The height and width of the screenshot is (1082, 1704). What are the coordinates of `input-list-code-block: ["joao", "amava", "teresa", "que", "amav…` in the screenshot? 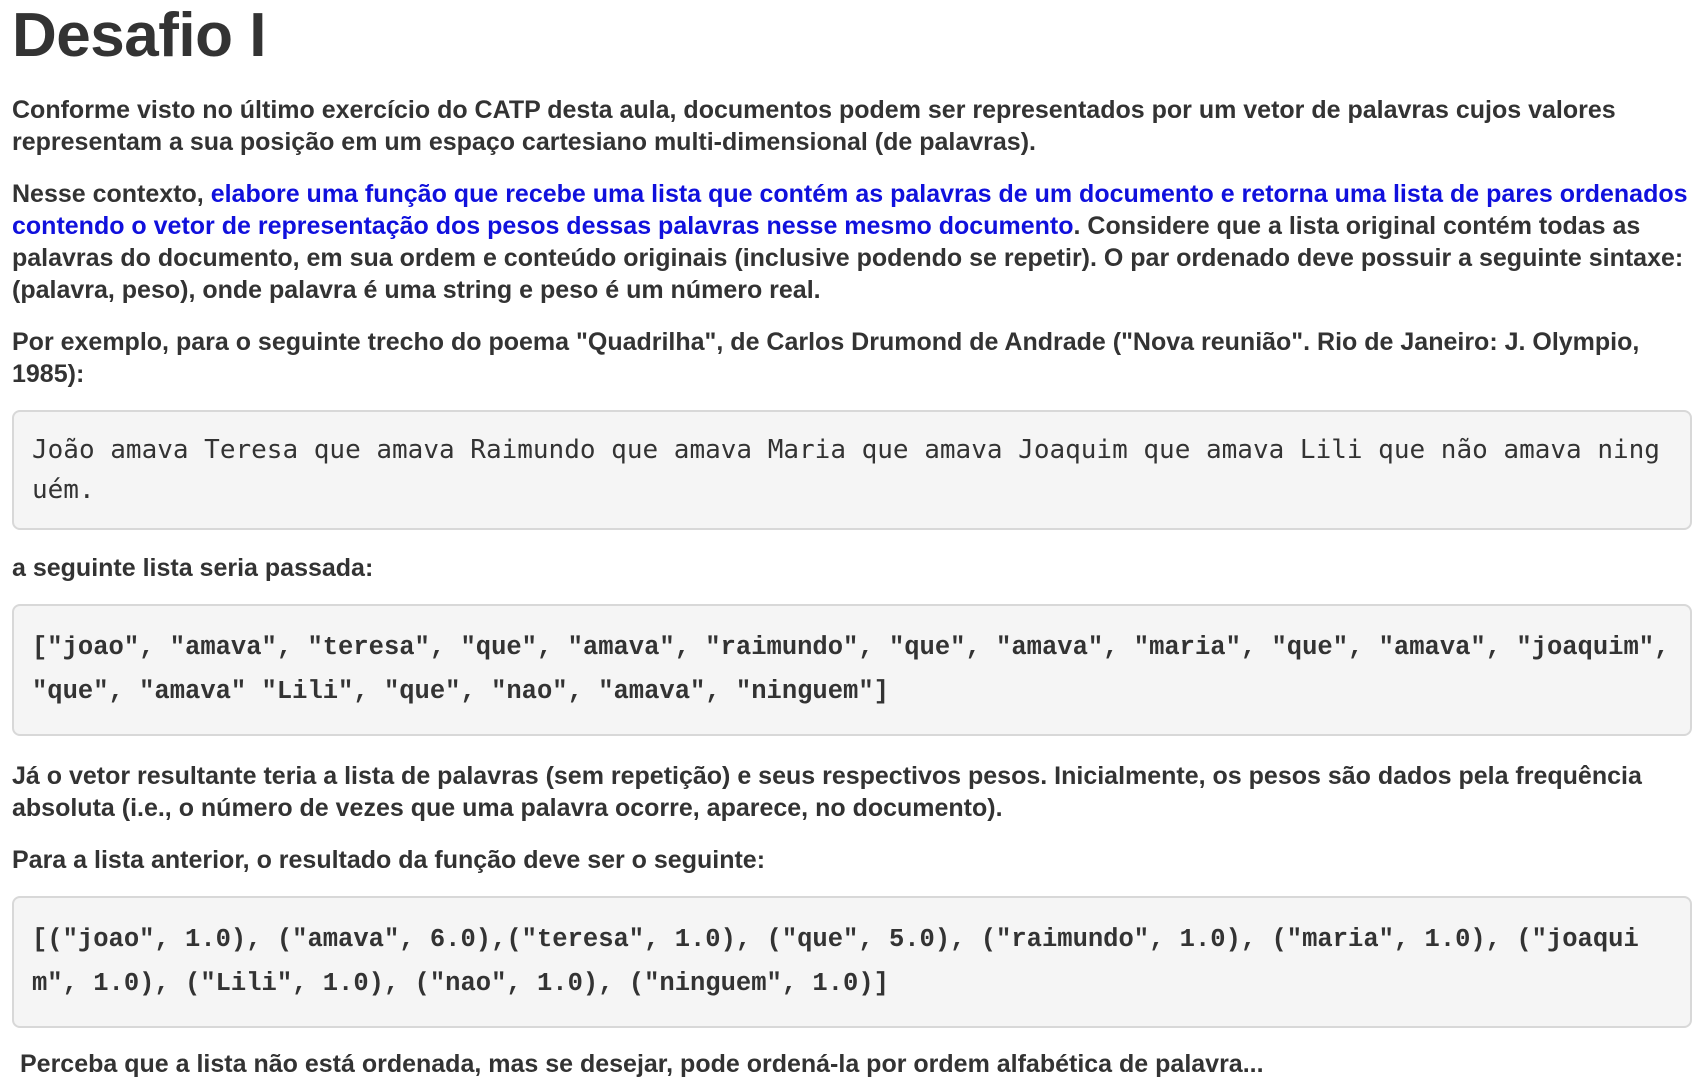 It's located at (852, 670).